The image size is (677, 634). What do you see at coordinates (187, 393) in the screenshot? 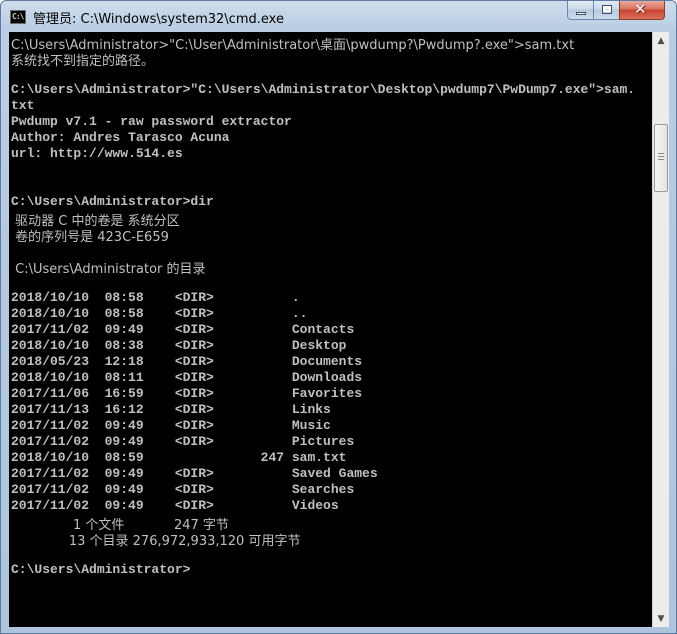
I see `console-line: 2017/11/06 16:59 <DIR> Favorites` at bounding box center [187, 393].